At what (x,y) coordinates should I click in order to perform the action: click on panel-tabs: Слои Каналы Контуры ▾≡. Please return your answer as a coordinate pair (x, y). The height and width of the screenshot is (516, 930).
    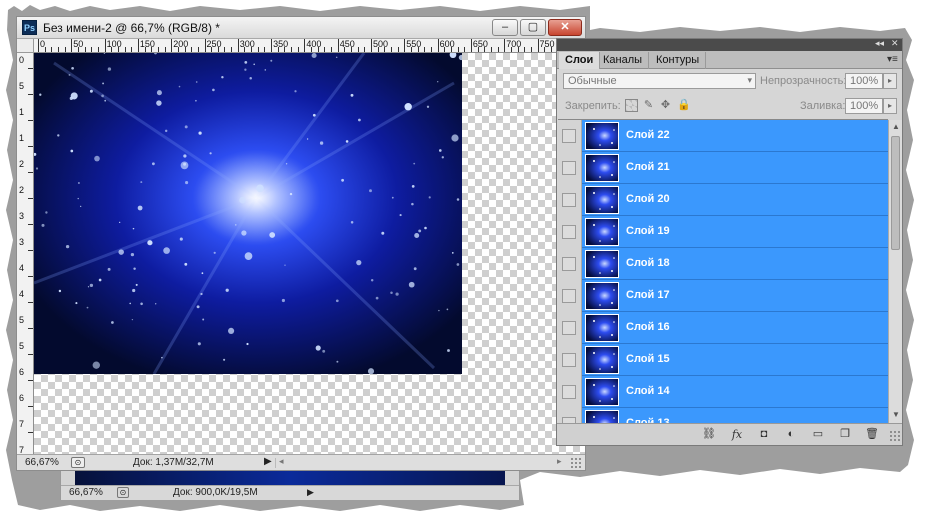
    Looking at the image, I should click on (729, 60).